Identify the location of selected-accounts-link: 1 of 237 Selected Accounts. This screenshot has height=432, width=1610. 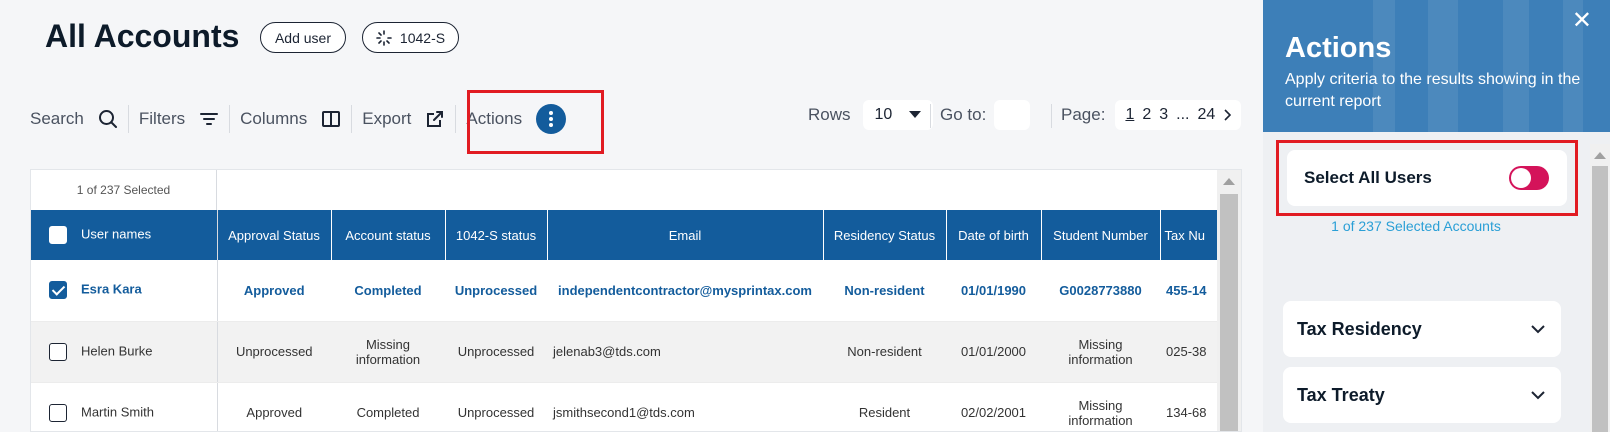
(1416, 226).